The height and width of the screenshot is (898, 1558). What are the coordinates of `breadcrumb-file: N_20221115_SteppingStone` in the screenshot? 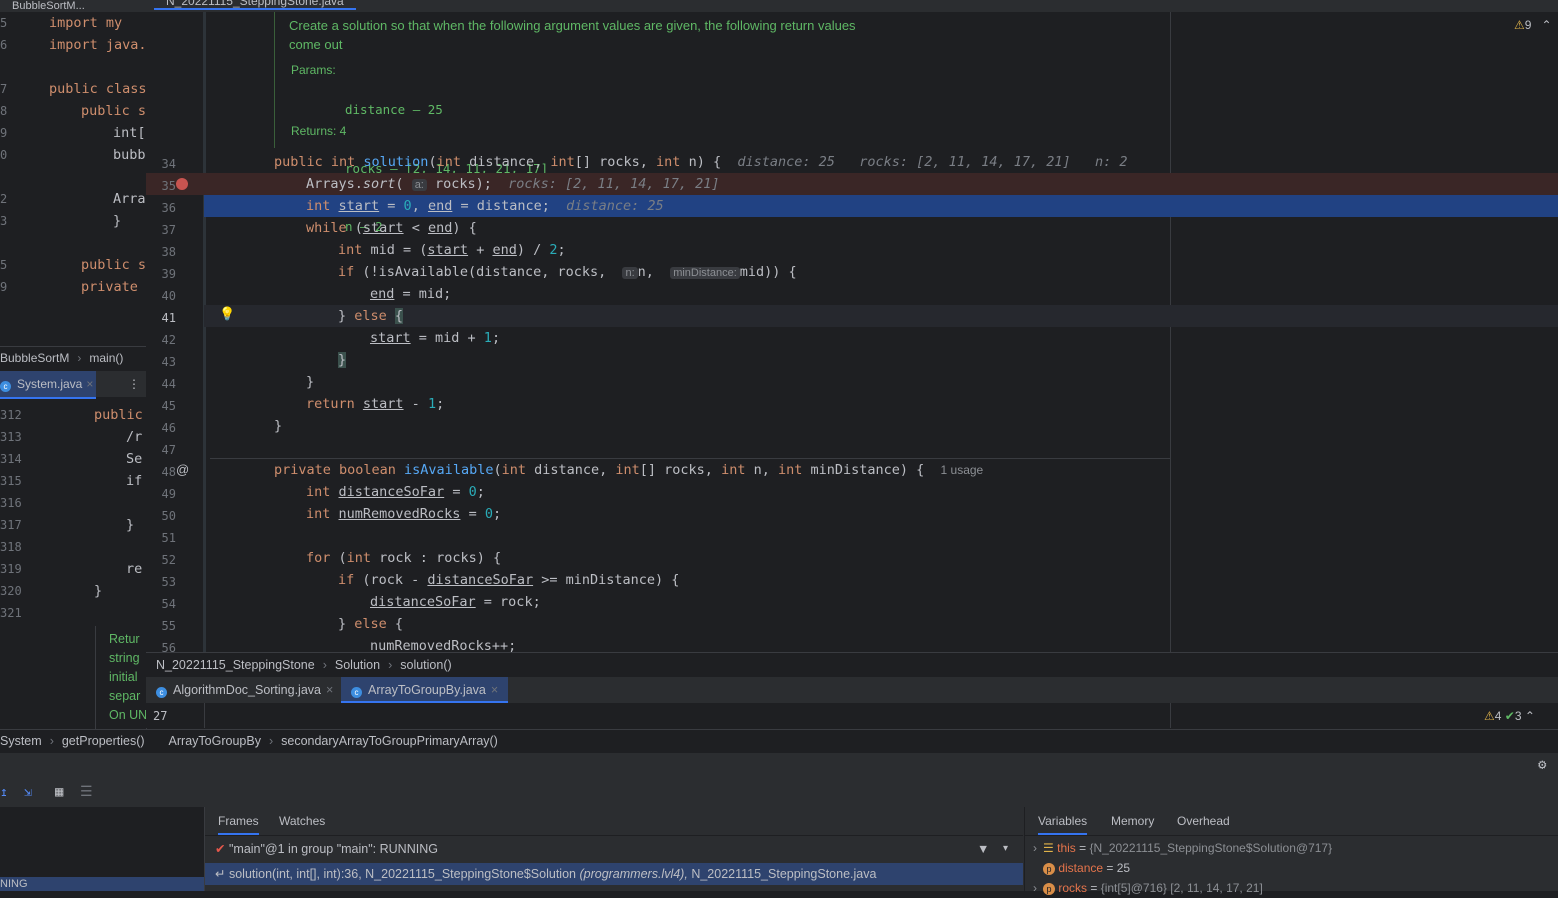 It's located at (235, 665).